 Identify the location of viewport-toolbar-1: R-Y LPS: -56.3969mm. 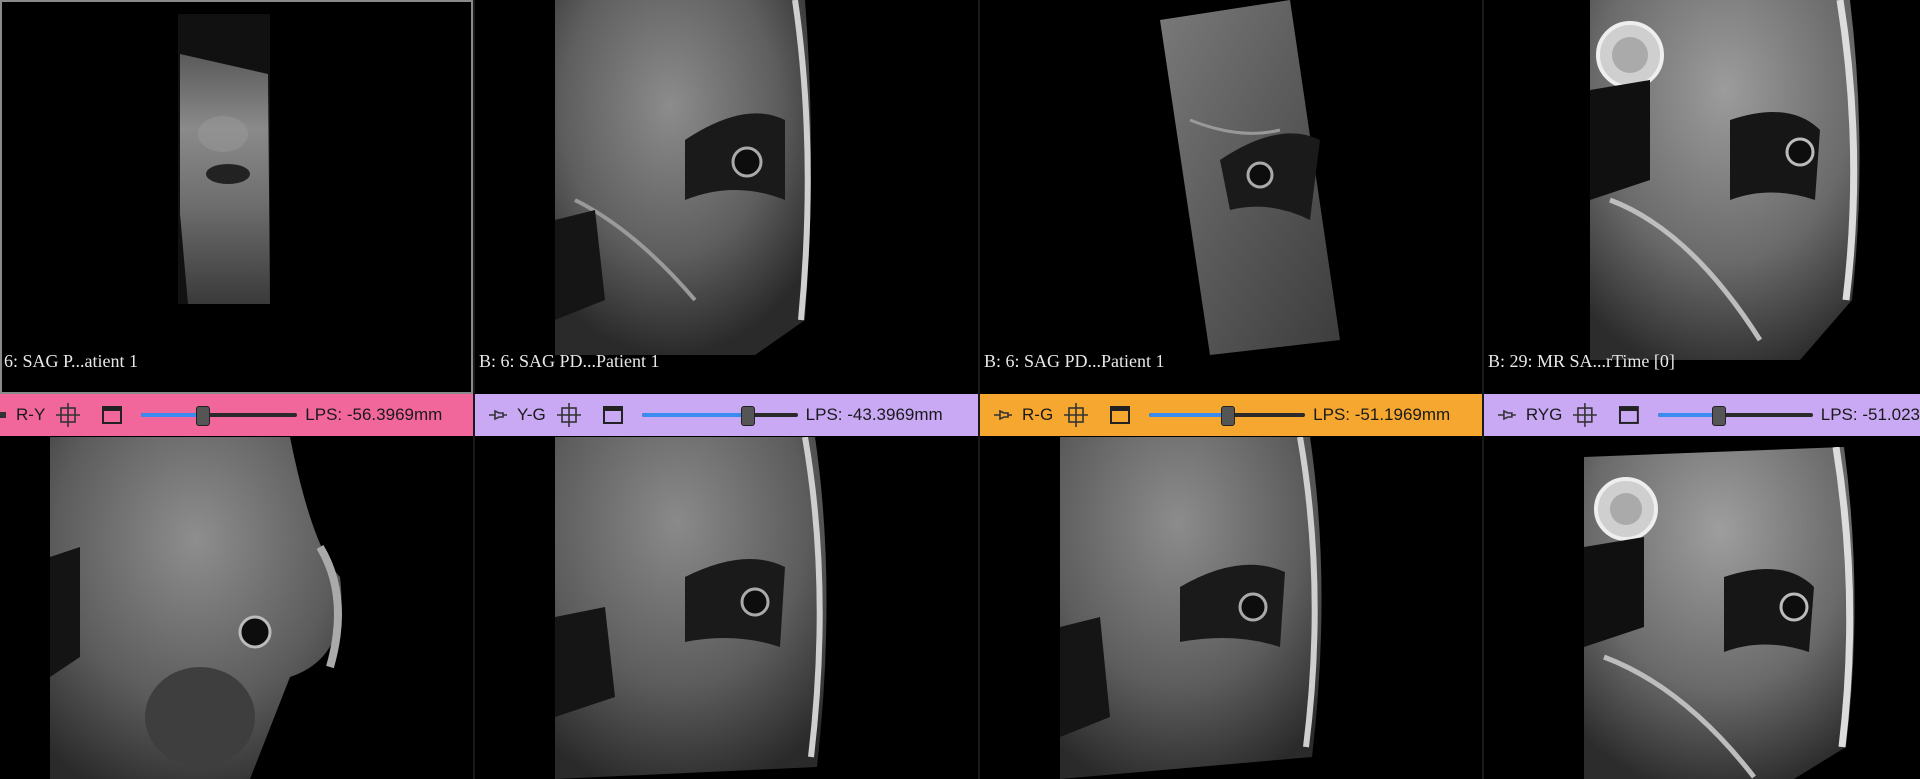
(236, 415).